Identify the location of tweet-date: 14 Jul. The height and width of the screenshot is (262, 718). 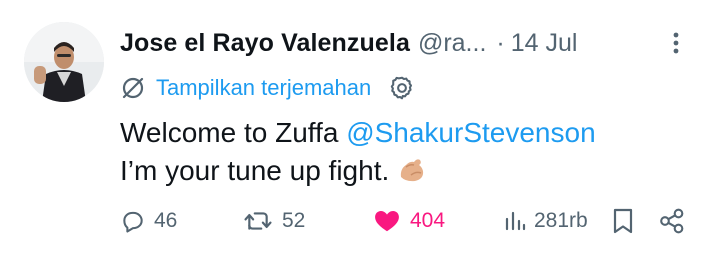
(544, 43).